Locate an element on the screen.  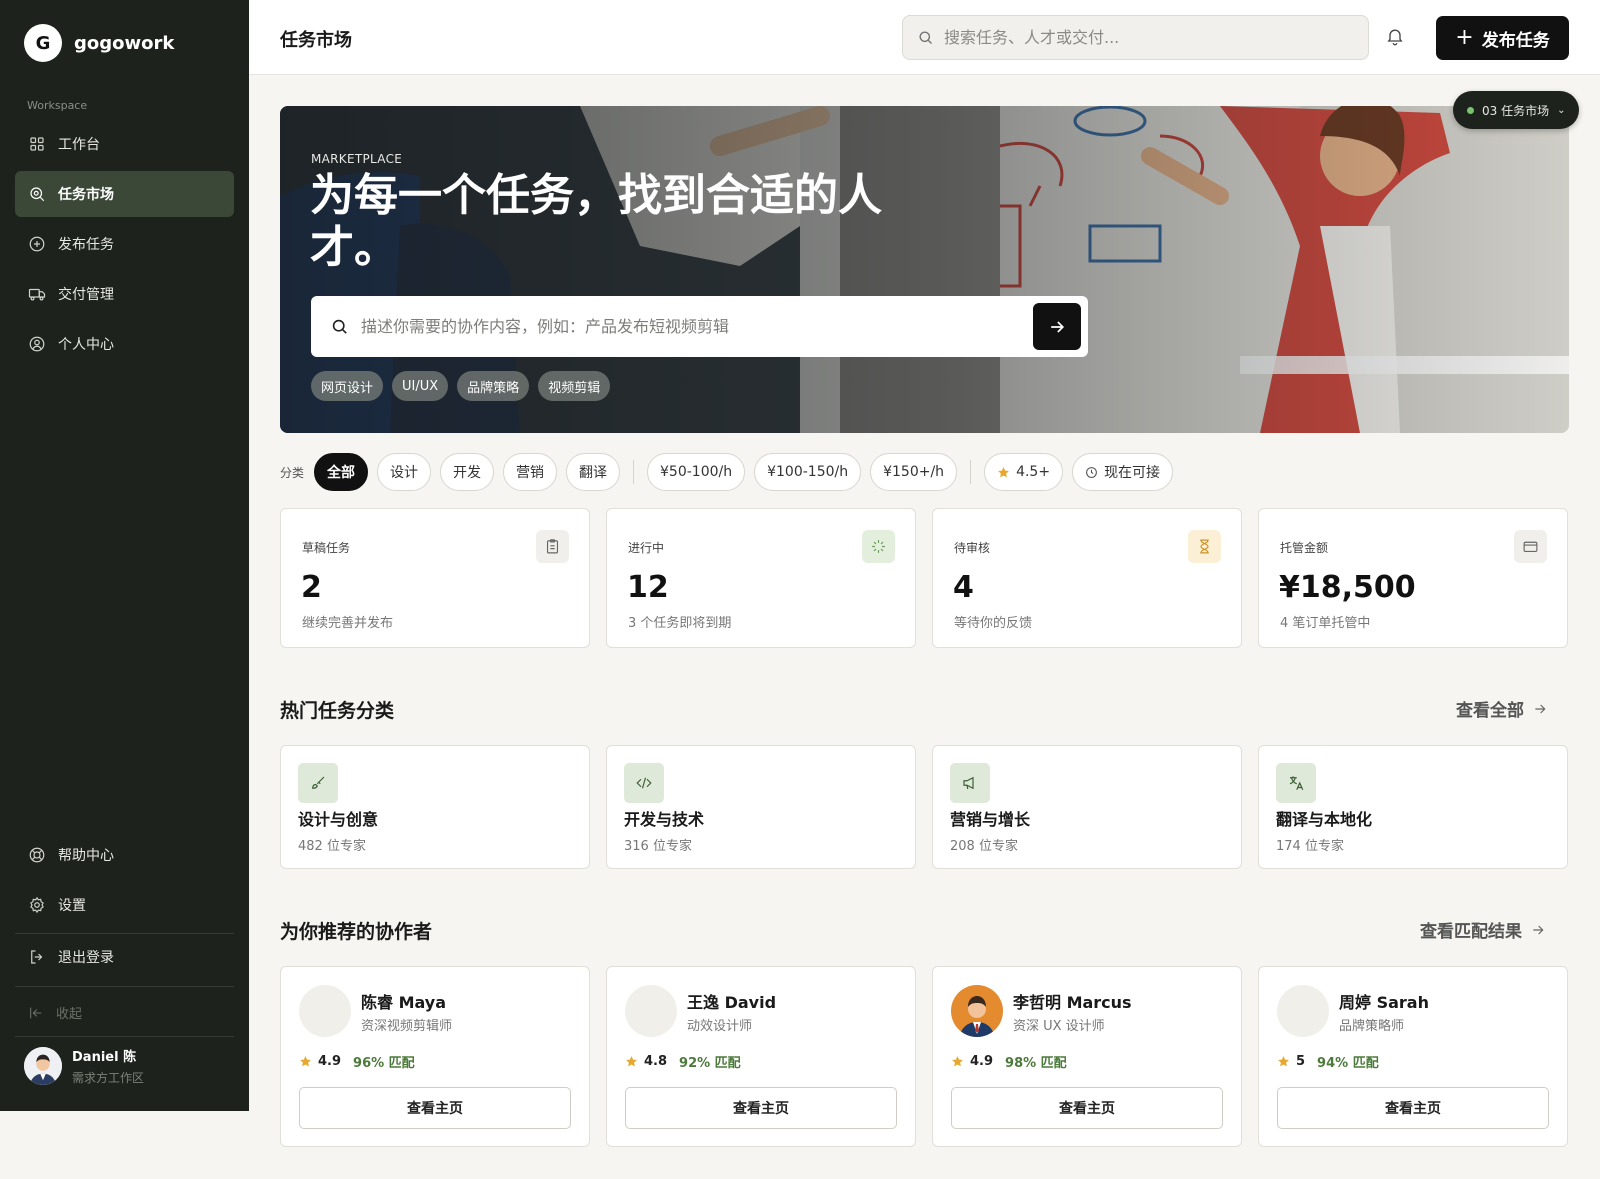
hero-tag: 网页设计 is located at coordinates (347, 386).